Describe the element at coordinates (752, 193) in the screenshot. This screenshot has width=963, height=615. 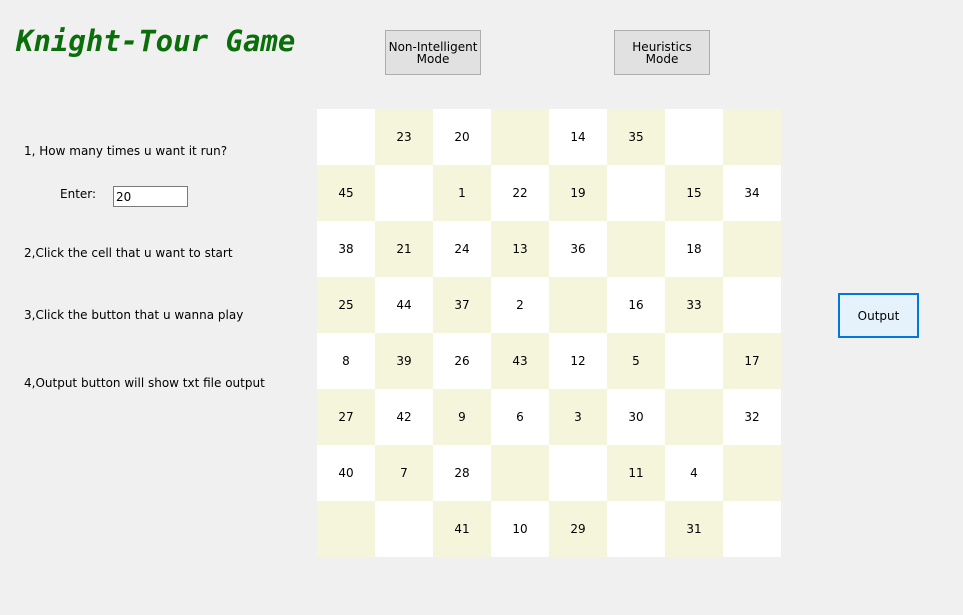
I see `board-cell: 34` at that location.